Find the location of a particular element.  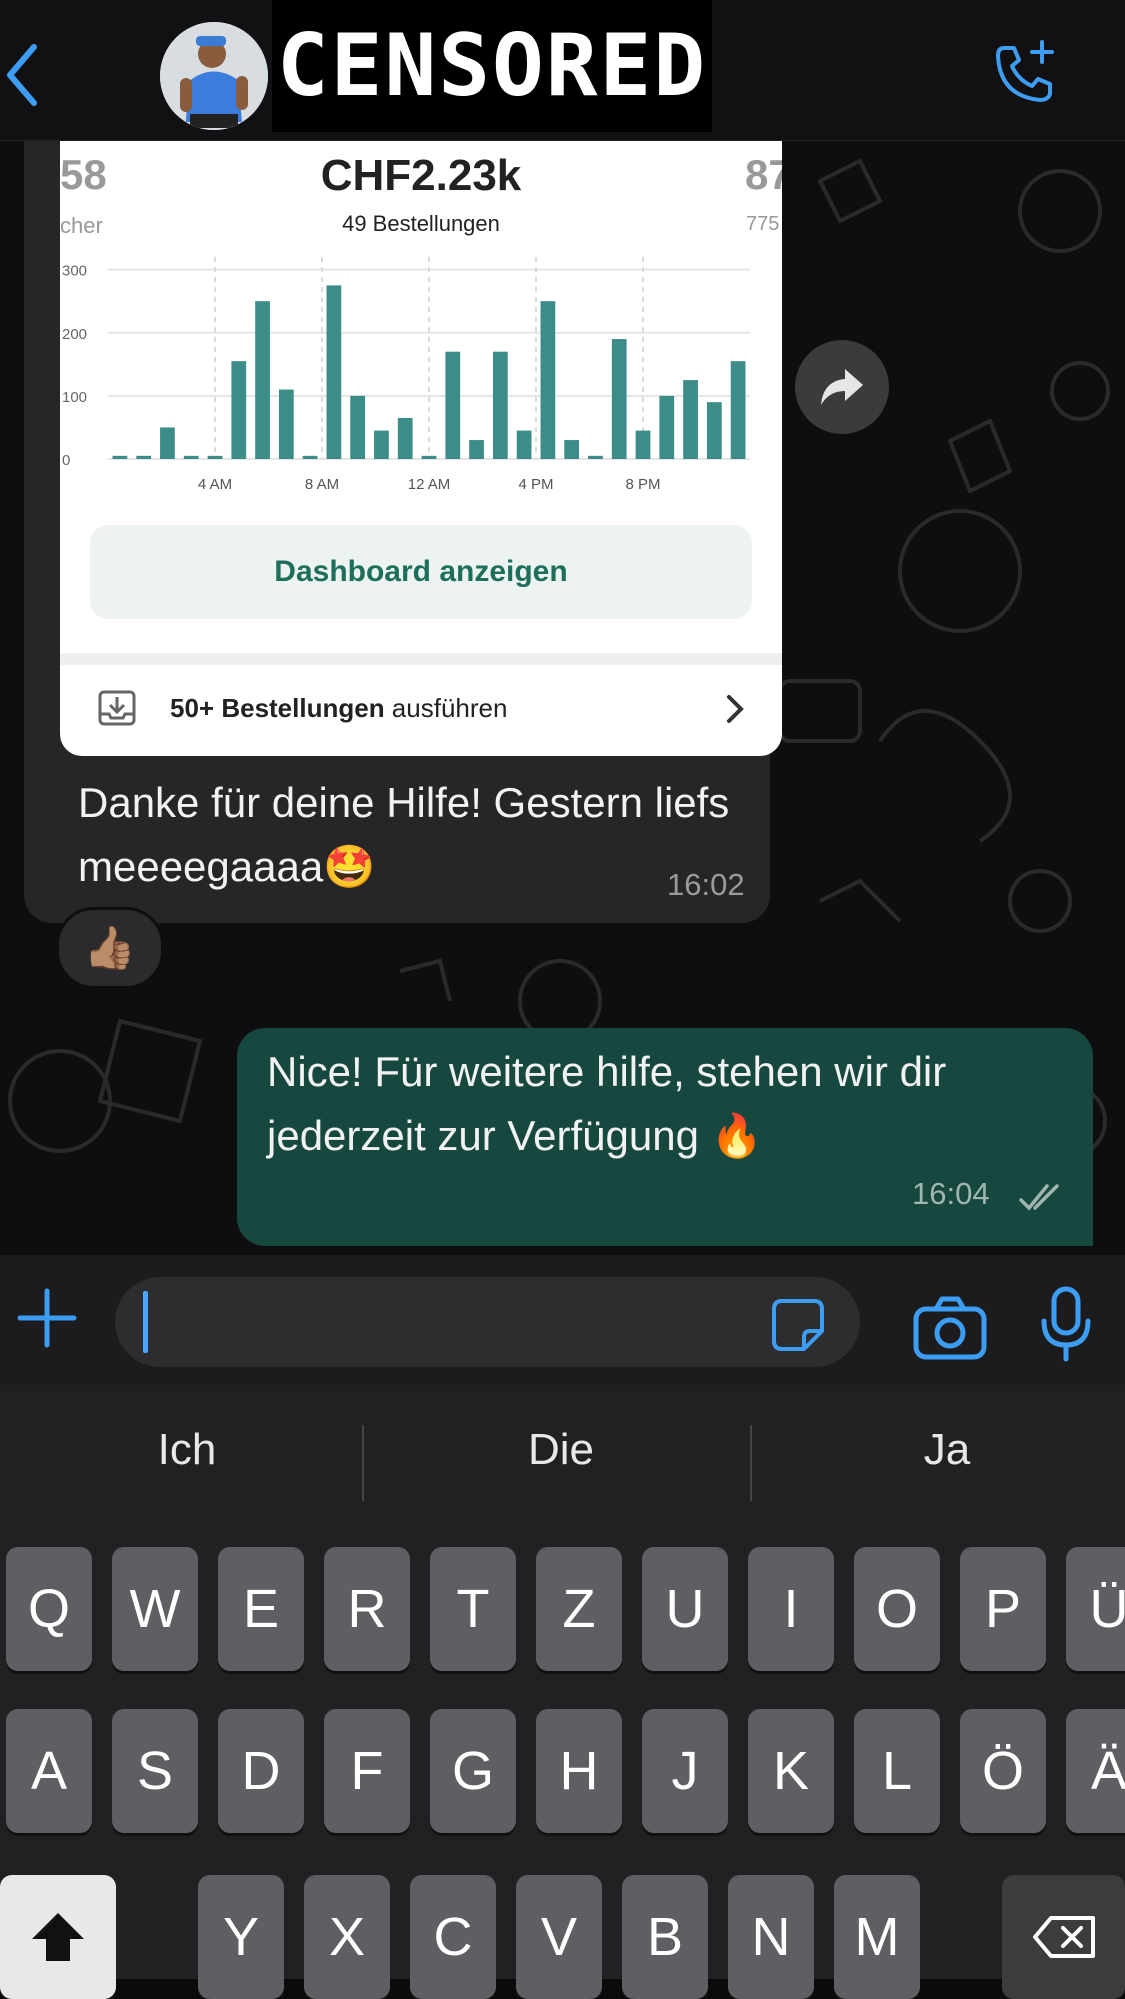

x-tick-label: 8 AM is located at coordinates (322, 484).